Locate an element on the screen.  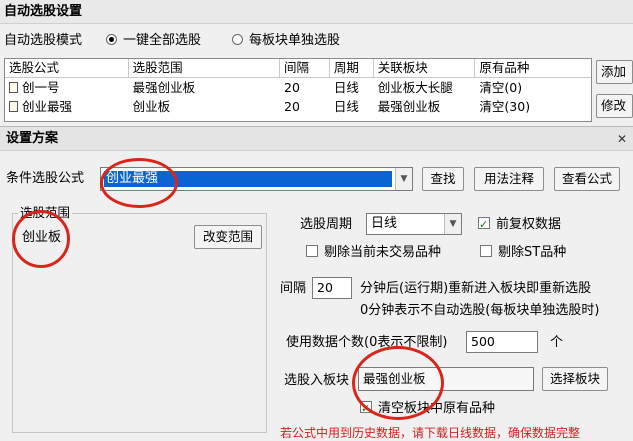
data-count-label: 使用数据个数(0表示不限制) is located at coordinates (367, 342).